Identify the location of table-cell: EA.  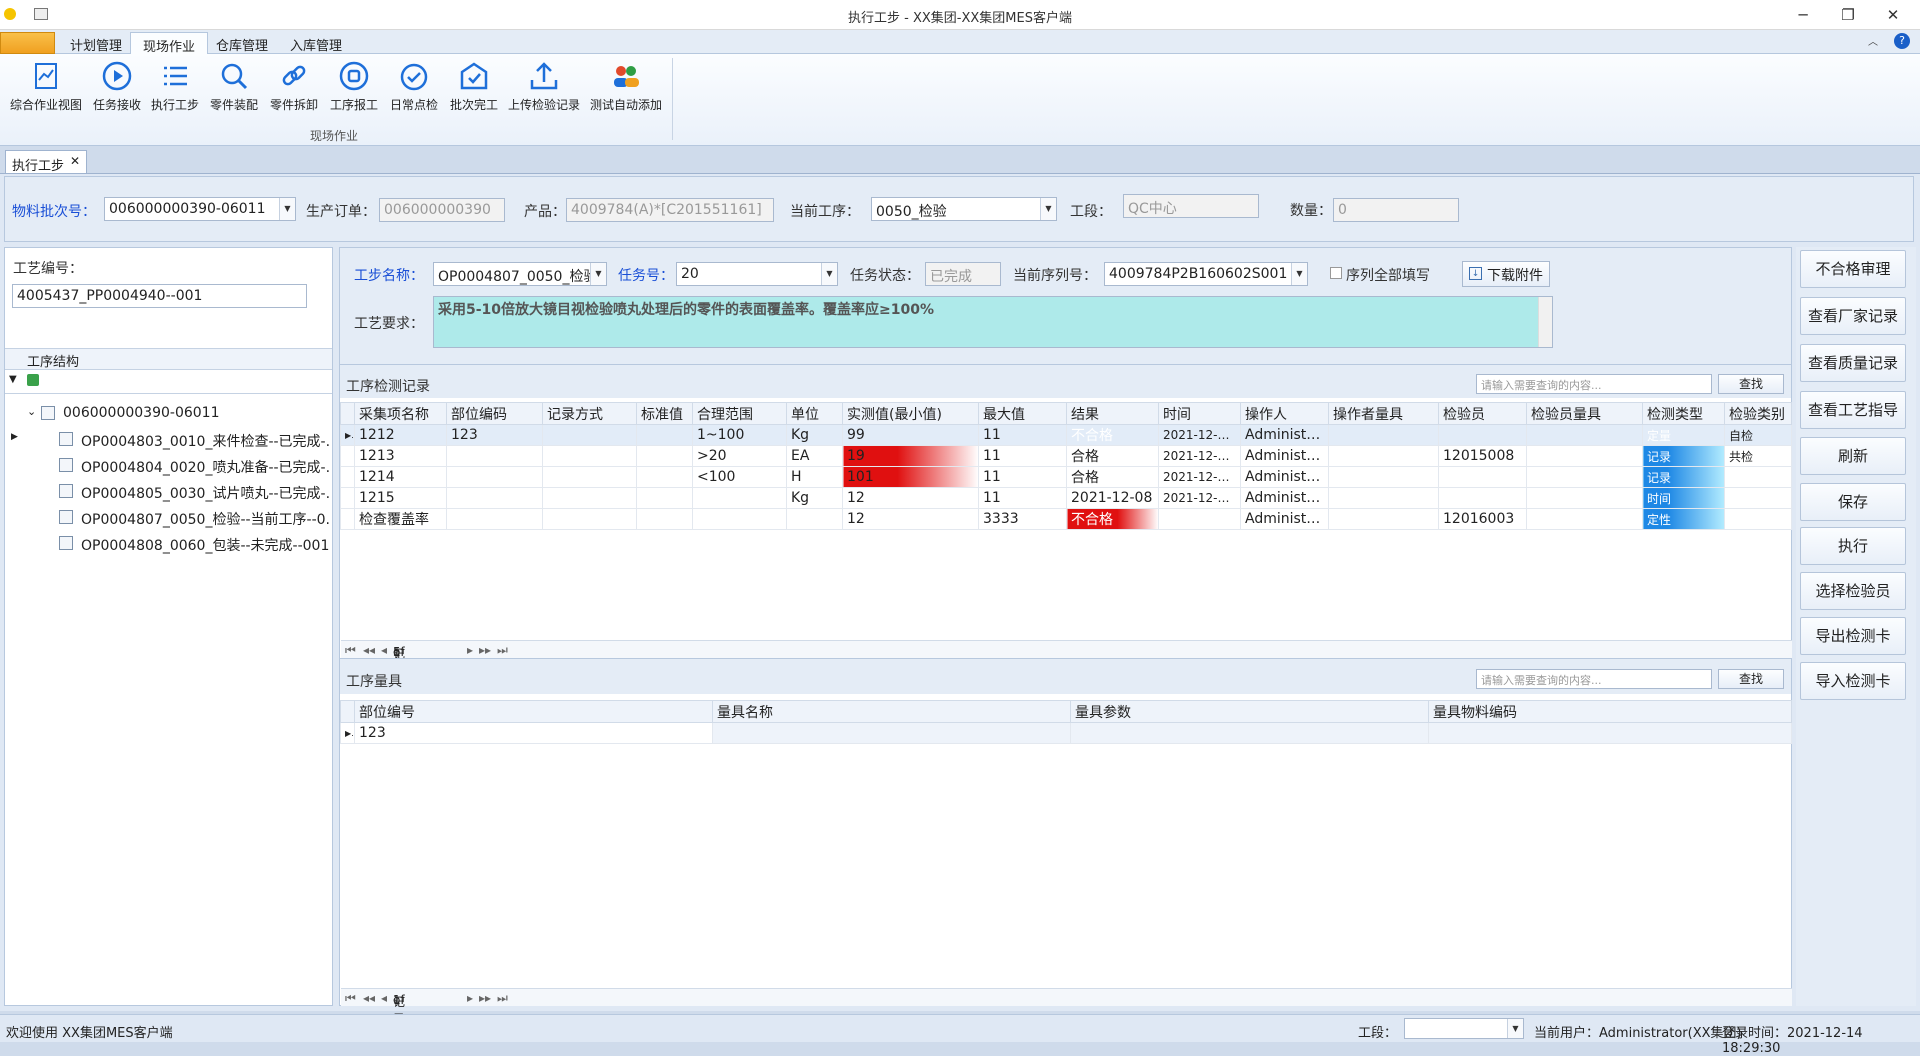
(815, 456).